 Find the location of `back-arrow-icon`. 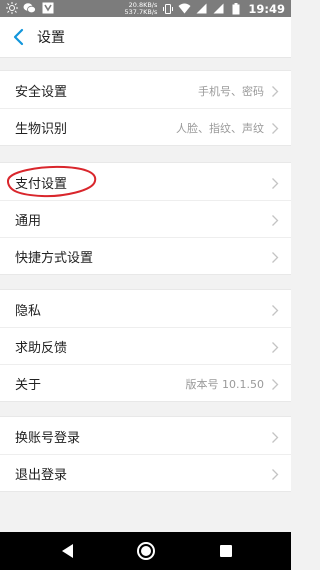

back-arrow-icon is located at coordinates (19, 37).